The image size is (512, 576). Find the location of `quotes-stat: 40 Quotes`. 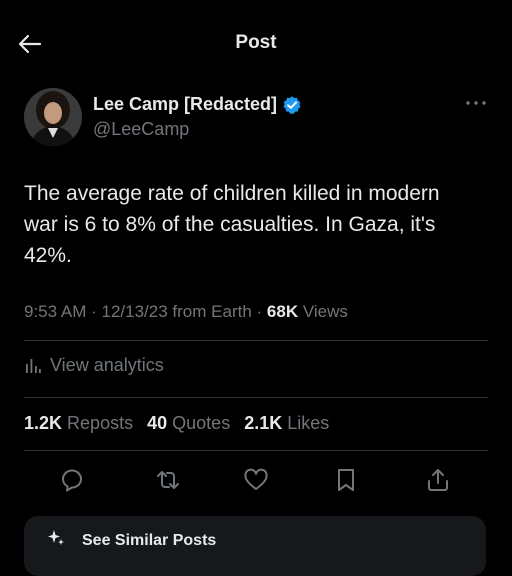

quotes-stat: 40 Quotes is located at coordinates (188, 423).